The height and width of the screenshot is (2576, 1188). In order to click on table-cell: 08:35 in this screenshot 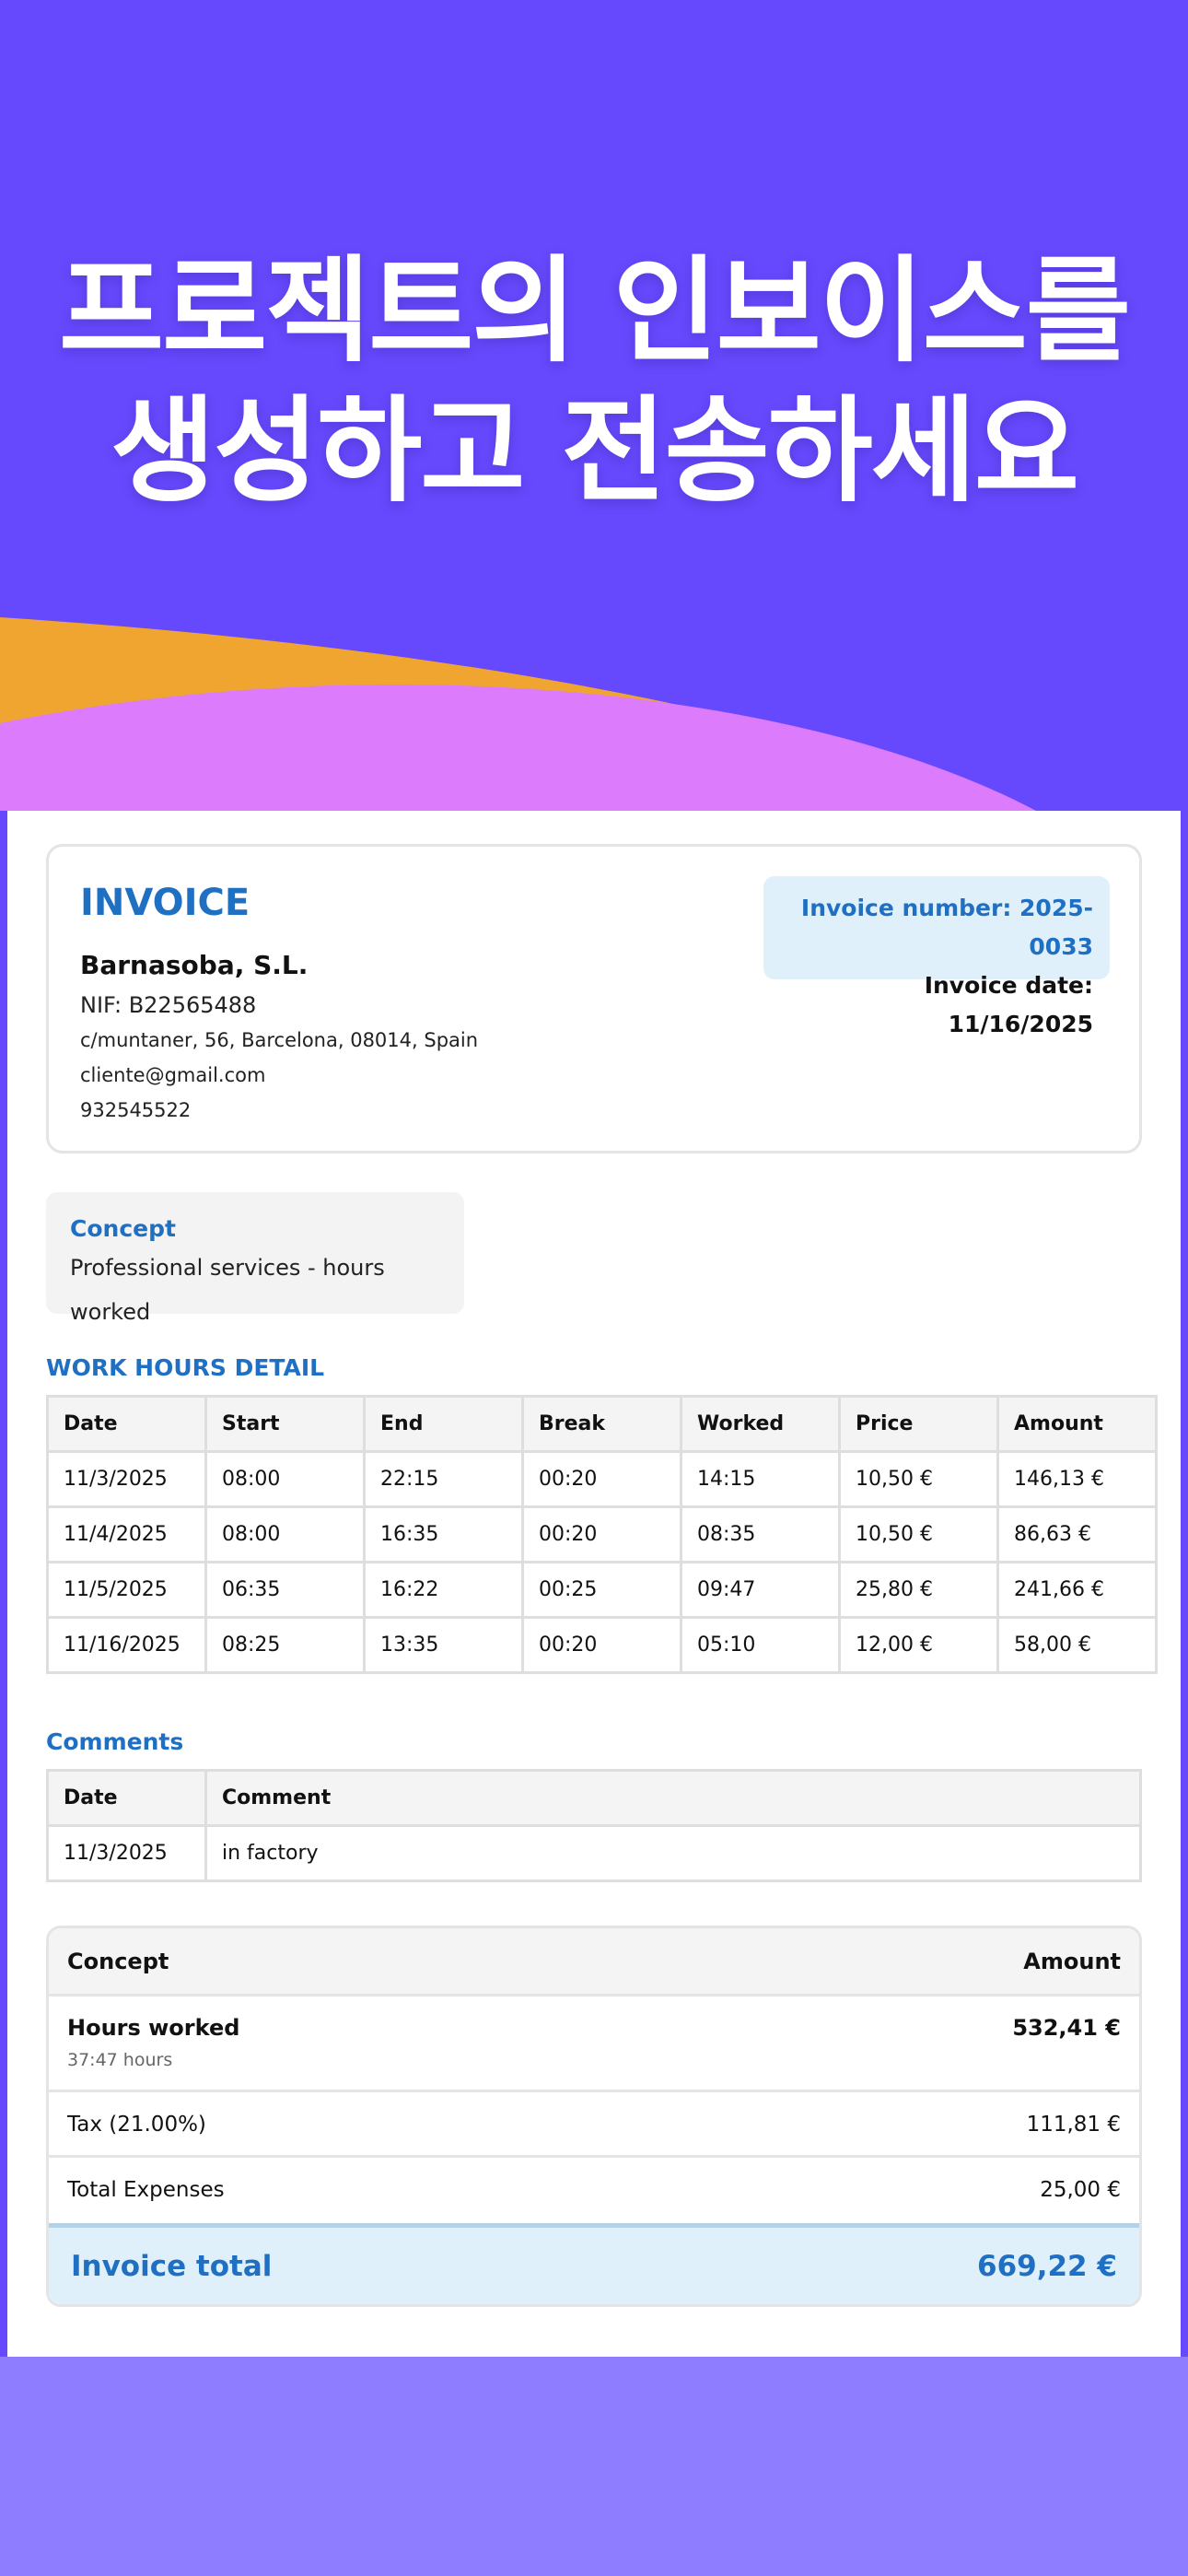, I will do `click(760, 1534)`.